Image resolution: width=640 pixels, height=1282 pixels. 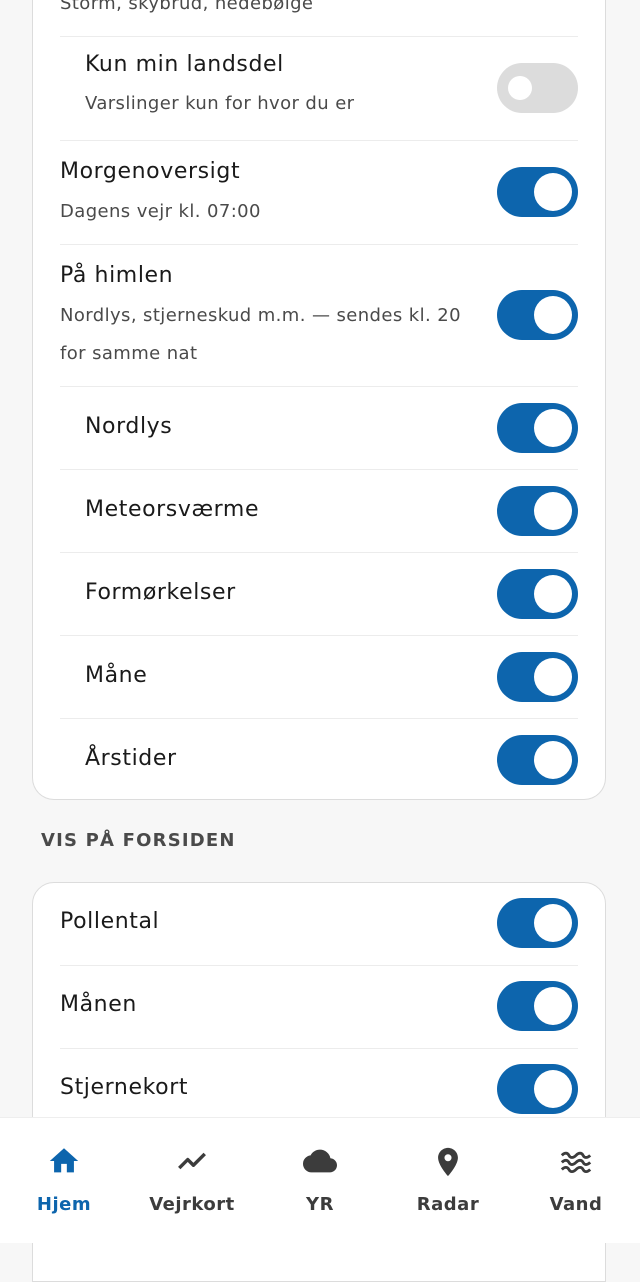 What do you see at coordinates (448, 1204) in the screenshot?
I see `nav-label: Radar` at bounding box center [448, 1204].